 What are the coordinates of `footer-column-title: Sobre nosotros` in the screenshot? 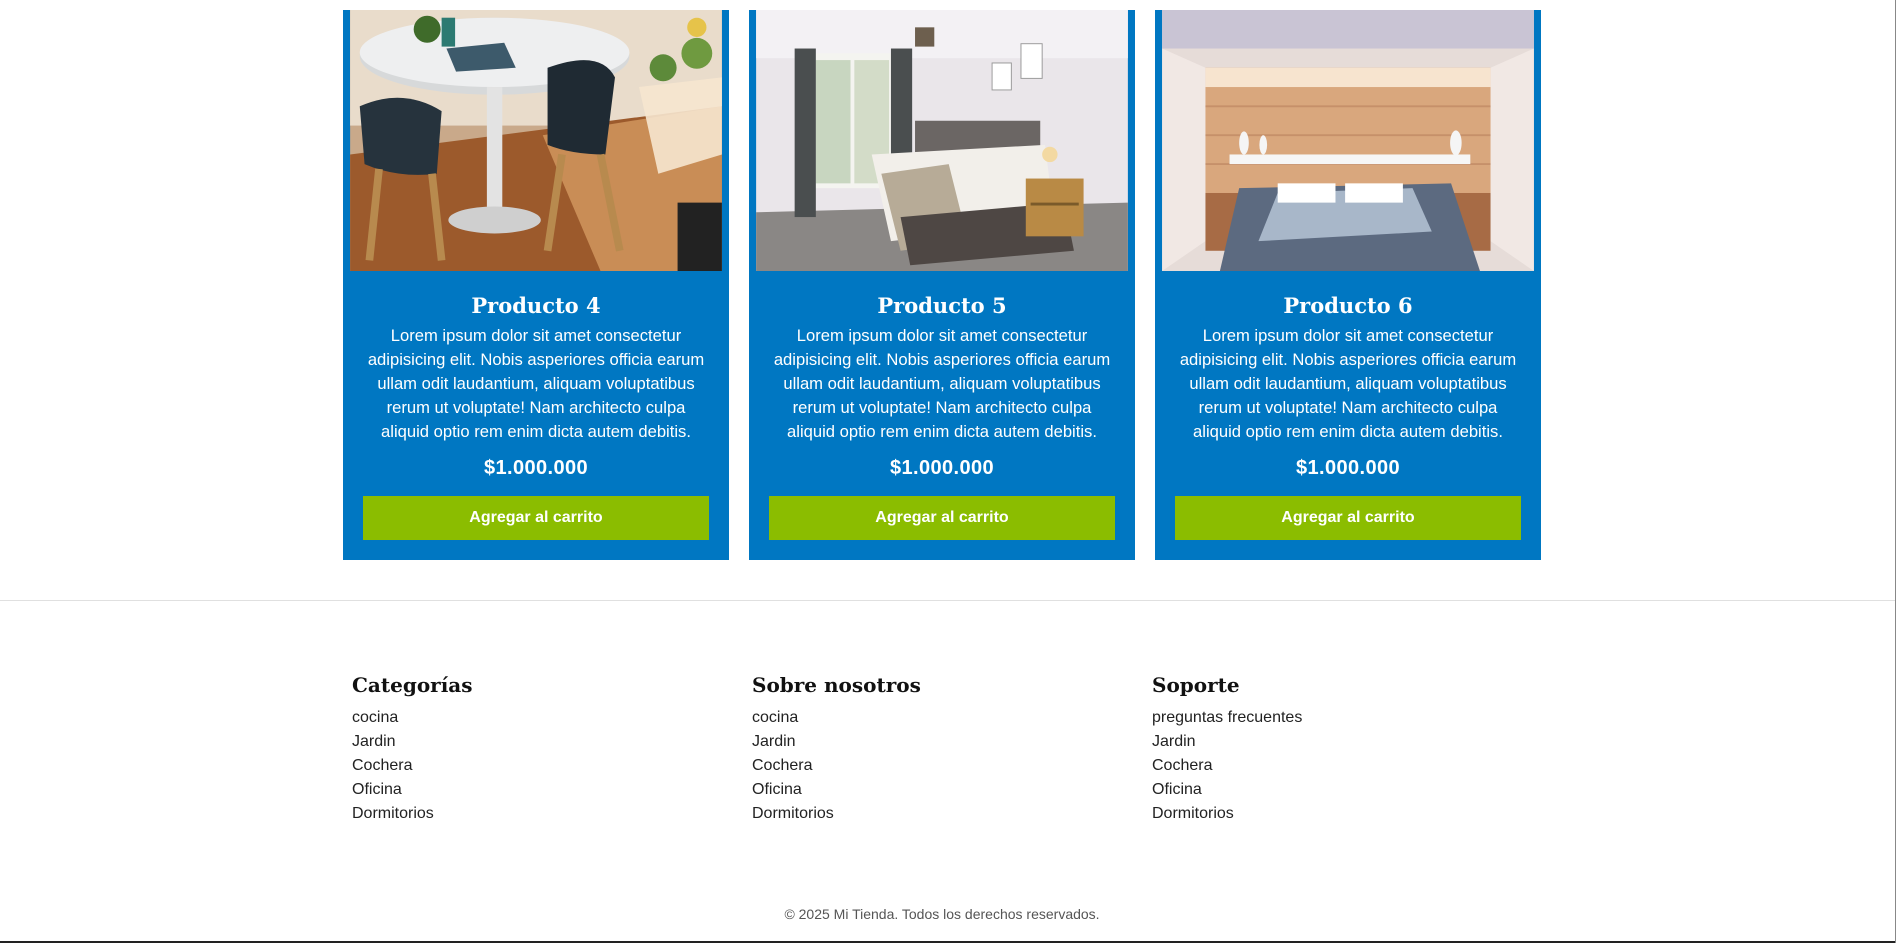 It's located at (836, 685).